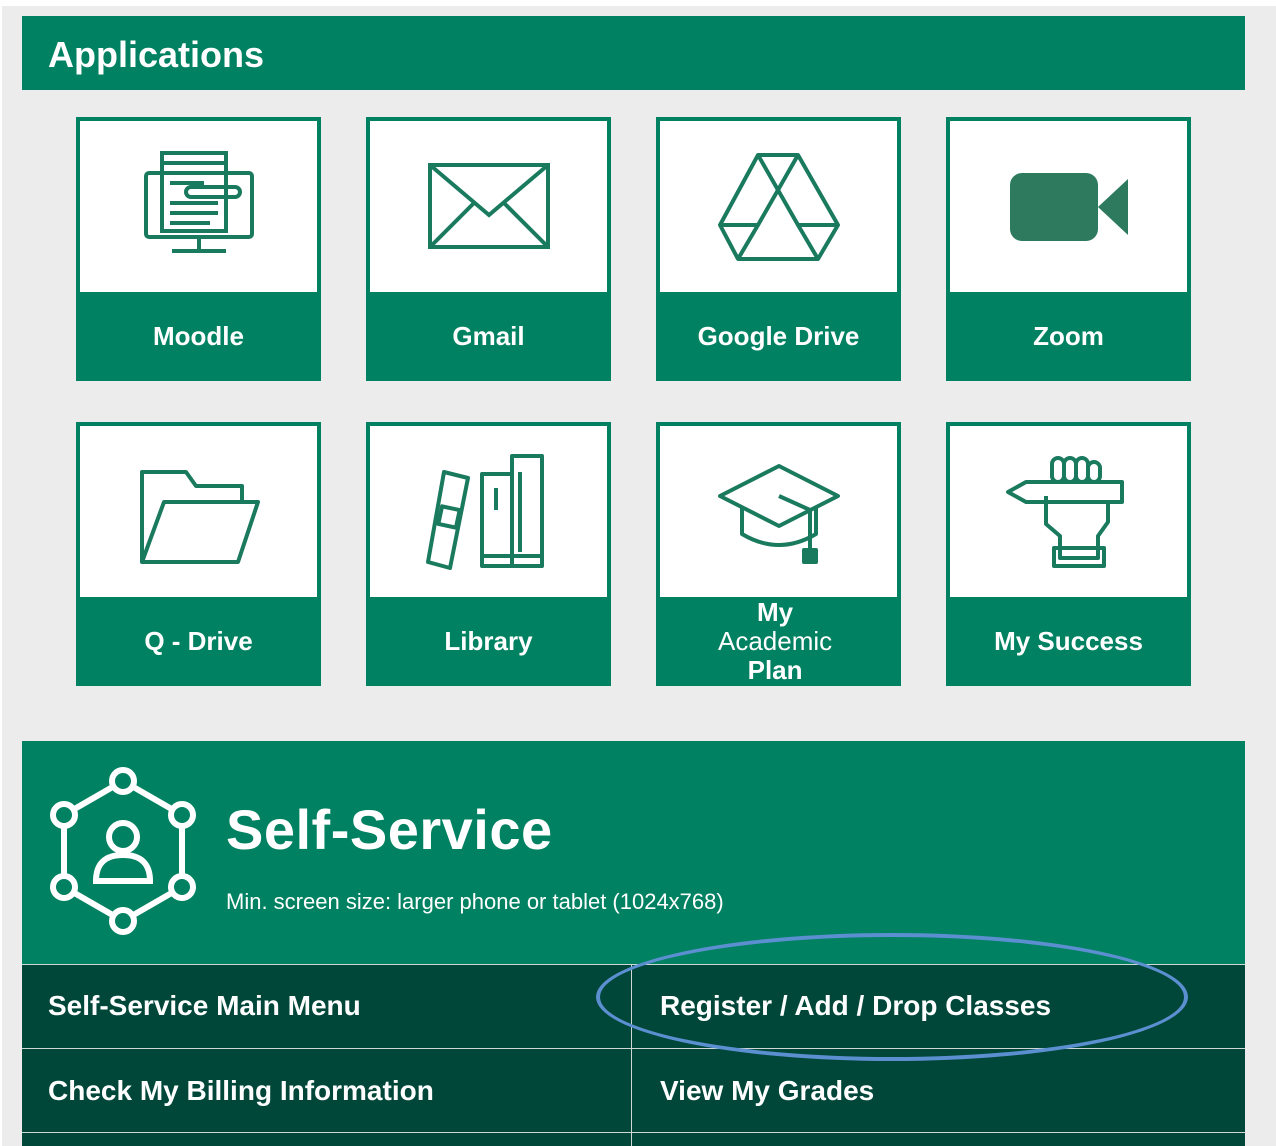 Image resolution: width=1276 pixels, height=1146 pixels. What do you see at coordinates (1068, 641) in the screenshot?
I see `tile-label: My Success` at bounding box center [1068, 641].